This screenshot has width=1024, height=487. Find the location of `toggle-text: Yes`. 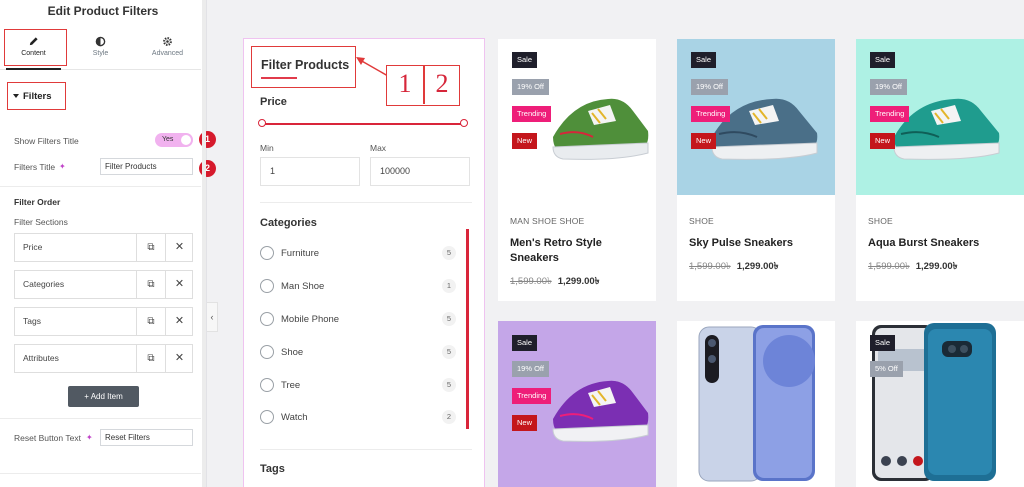

toggle-text: Yes is located at coordinates (168, 139).